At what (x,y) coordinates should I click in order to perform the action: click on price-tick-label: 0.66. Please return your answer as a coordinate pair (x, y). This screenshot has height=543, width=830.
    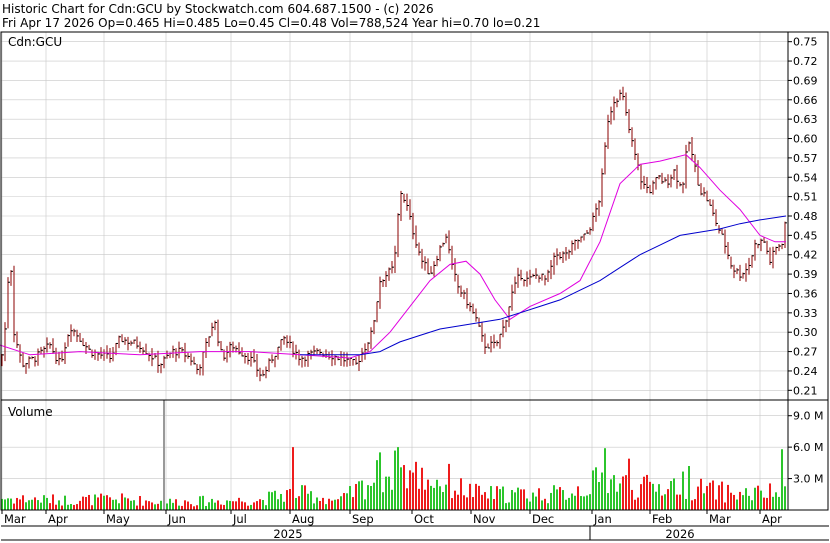
    Looking at the image, I should click on (805, 100).